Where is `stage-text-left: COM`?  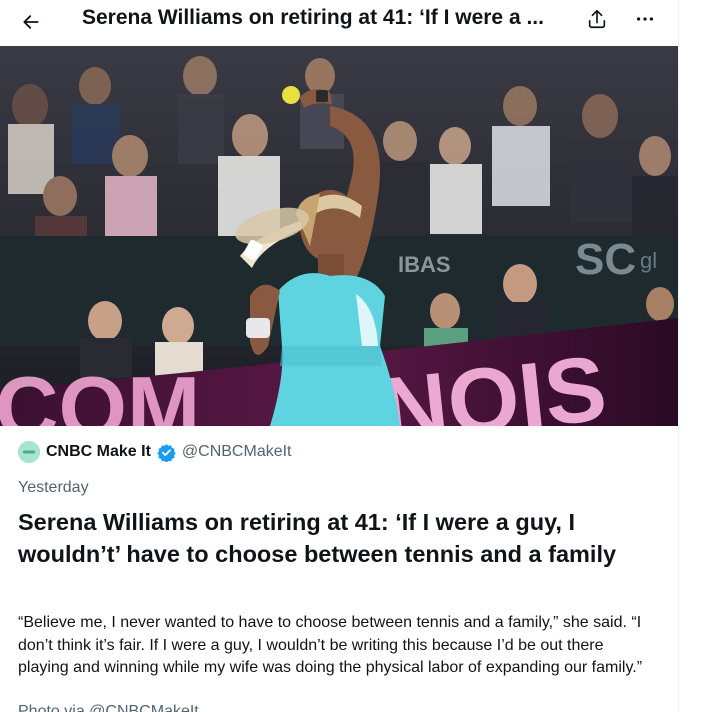 stage-text-left: COM is located at coordinates (100, 392).